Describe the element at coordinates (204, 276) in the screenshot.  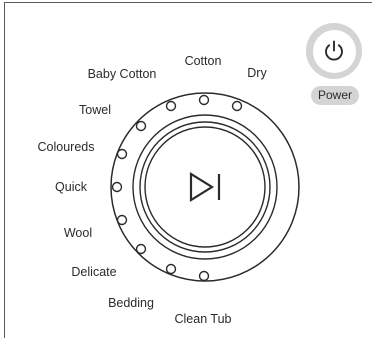
I see `program-dot-clean-tub` at that location.